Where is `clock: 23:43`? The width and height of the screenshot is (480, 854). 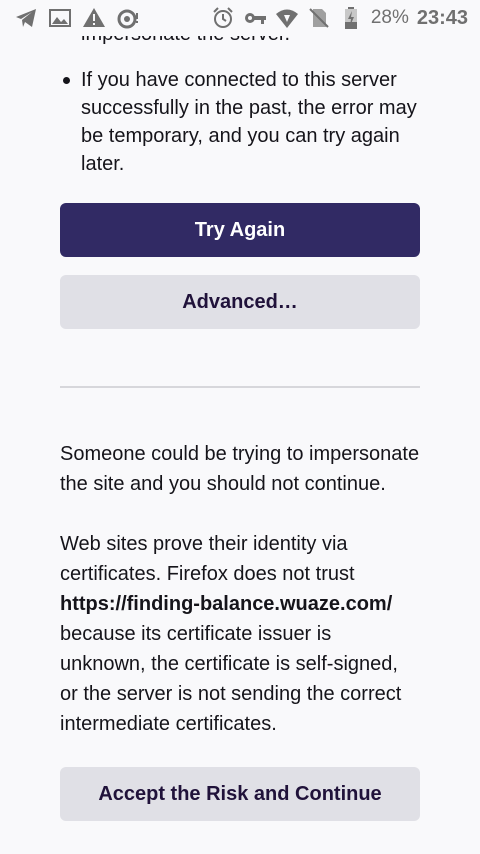 clock: 23:43 is located at coordinates (442, 17).